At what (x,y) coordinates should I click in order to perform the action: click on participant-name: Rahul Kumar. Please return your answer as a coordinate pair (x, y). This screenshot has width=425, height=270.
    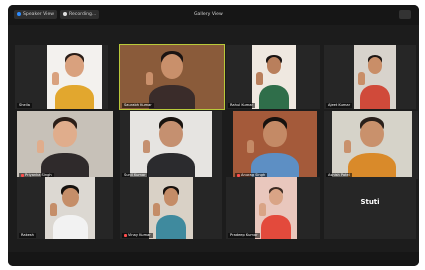
    Looking at the image, I should click on (241, 105).